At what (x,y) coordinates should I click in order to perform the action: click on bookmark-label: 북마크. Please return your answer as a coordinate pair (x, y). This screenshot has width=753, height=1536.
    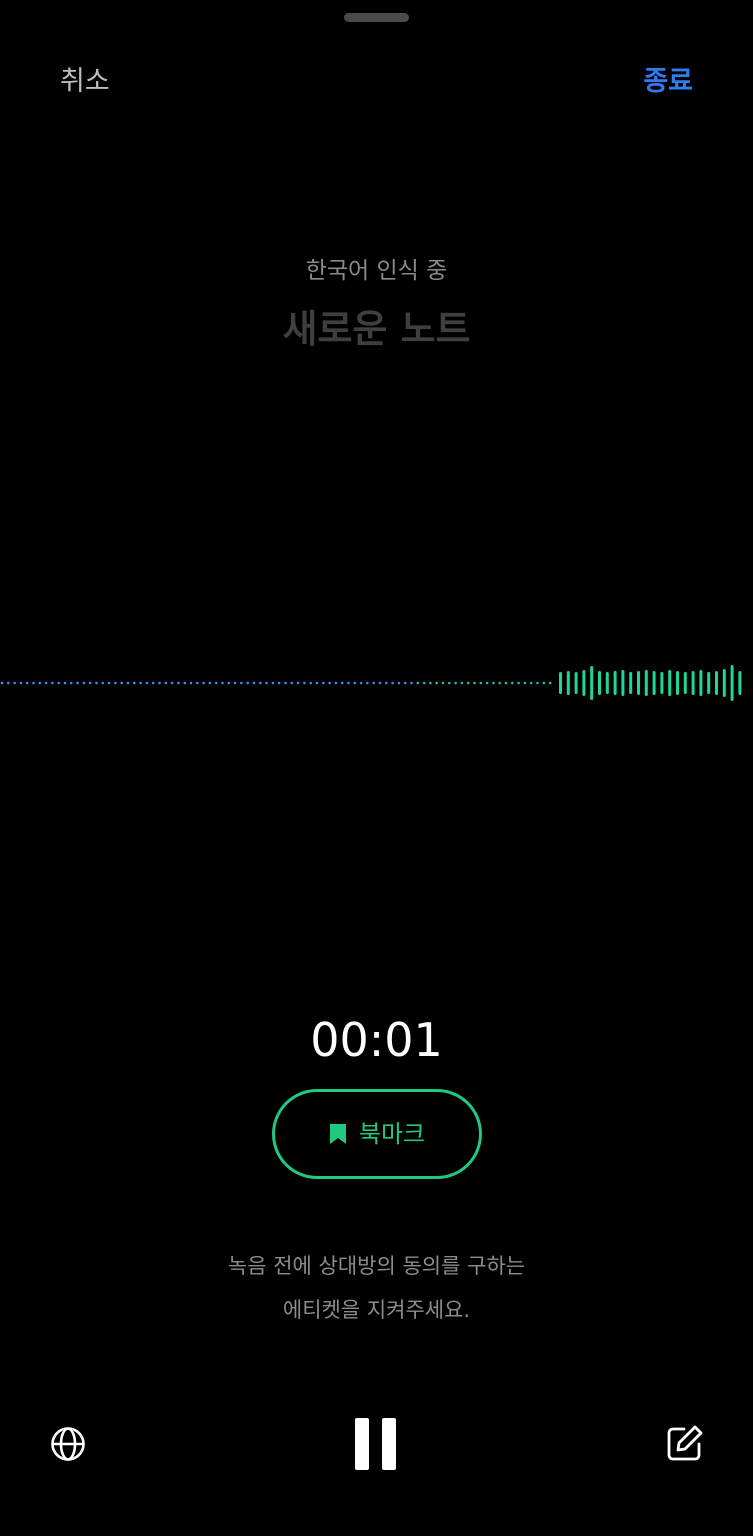
    Looking at the image, I should click on (392, 1134).